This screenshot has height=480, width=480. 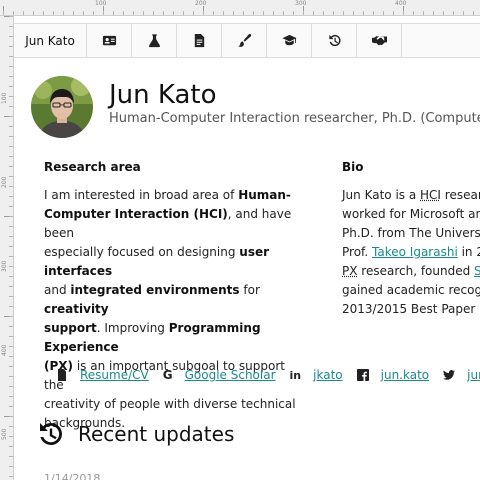 I want to click on bio-line: Prof. Takeo Igarashi in 20, so click(x=411, y=252).